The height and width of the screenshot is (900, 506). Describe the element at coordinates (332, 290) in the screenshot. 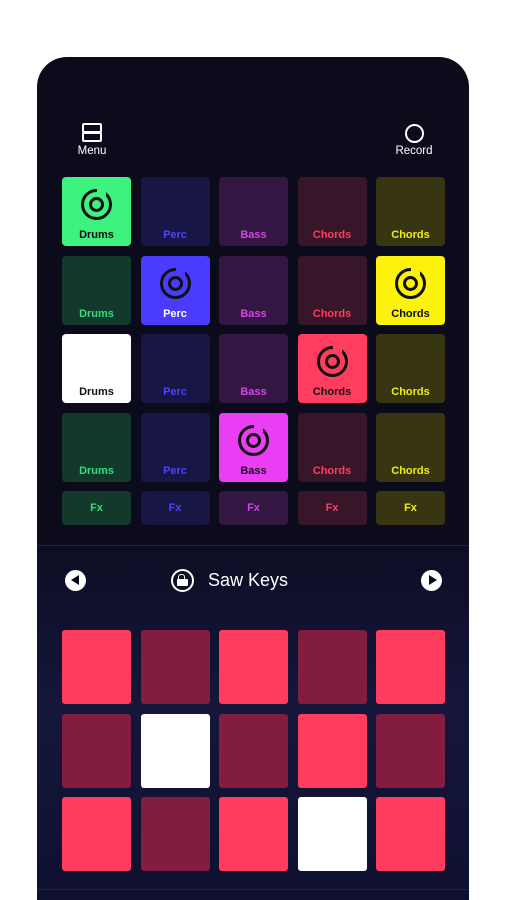

I see `pad-chords-r2c4: Chords` at that location.